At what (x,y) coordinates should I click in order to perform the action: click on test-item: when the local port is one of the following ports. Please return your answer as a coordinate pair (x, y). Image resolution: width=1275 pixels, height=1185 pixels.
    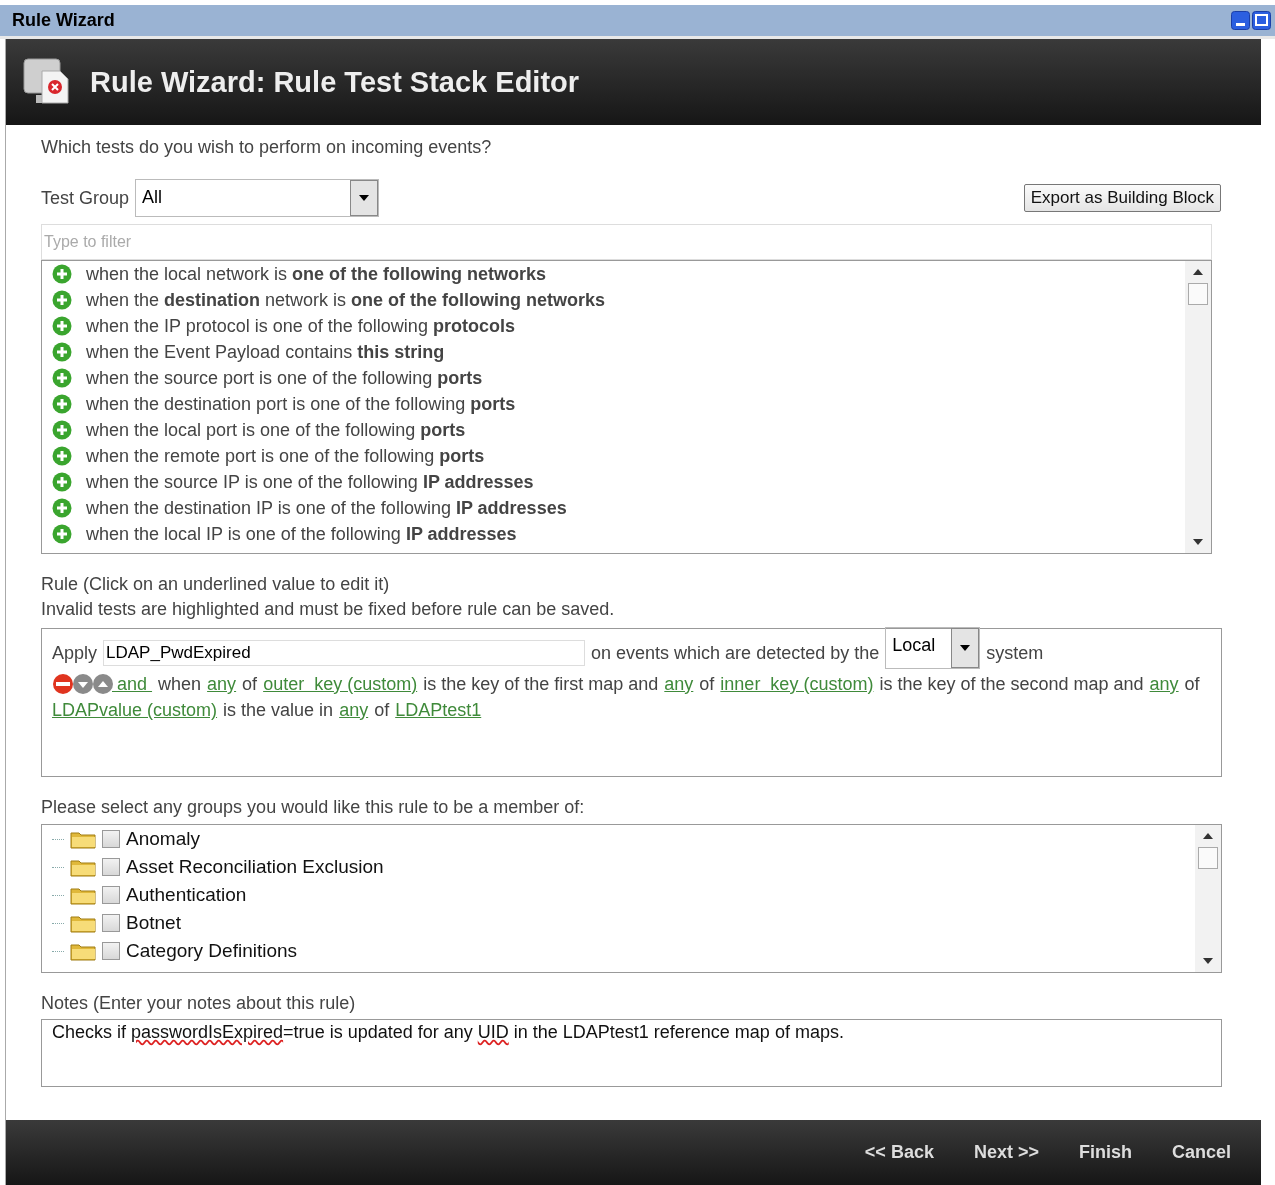
    Looking at the image, I should click on (276, 430).